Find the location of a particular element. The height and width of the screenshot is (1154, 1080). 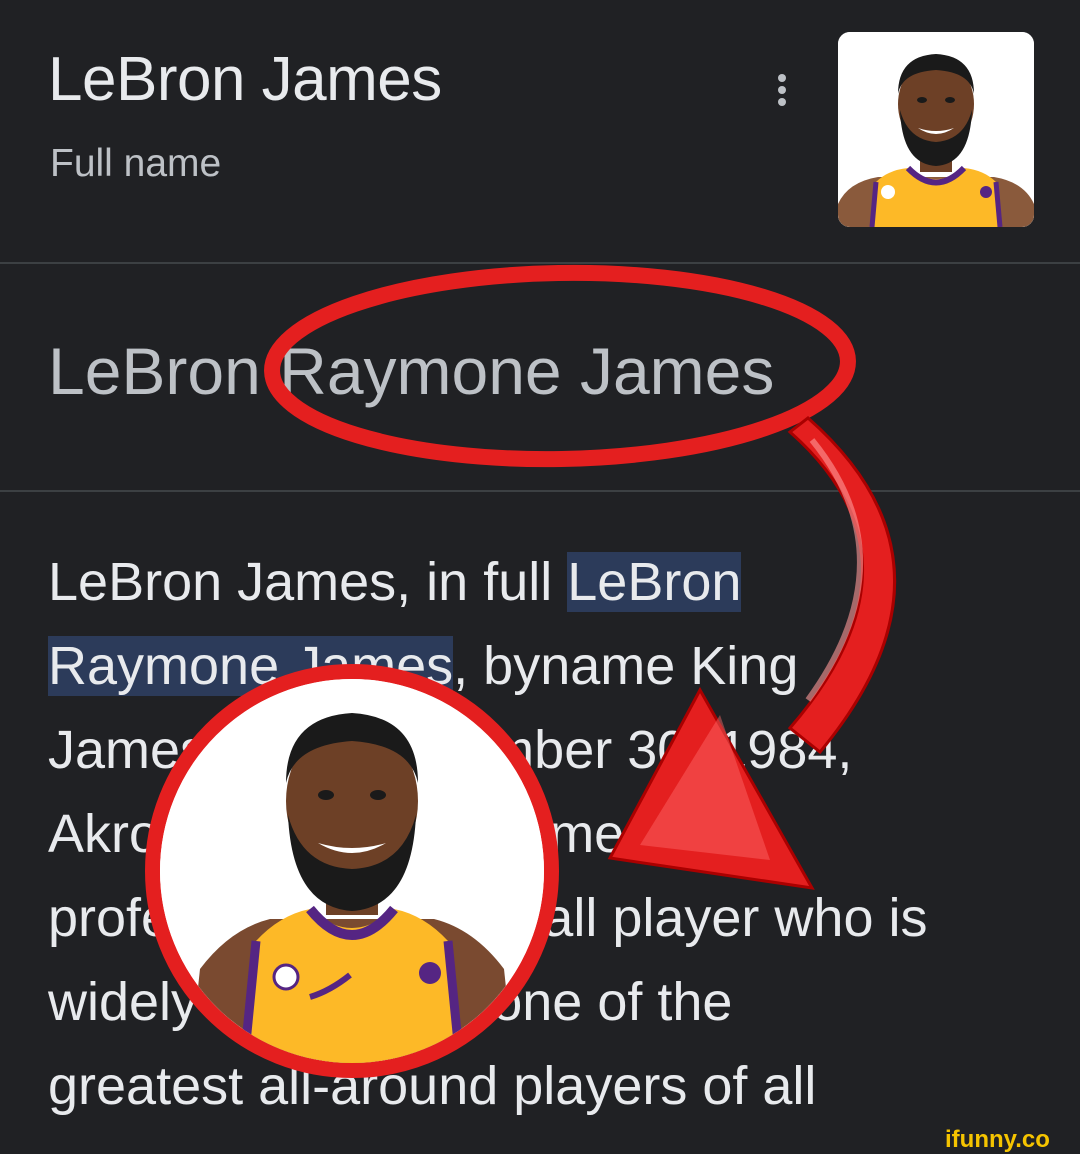

red-circle-annotation is located at coordinates (560, 366).